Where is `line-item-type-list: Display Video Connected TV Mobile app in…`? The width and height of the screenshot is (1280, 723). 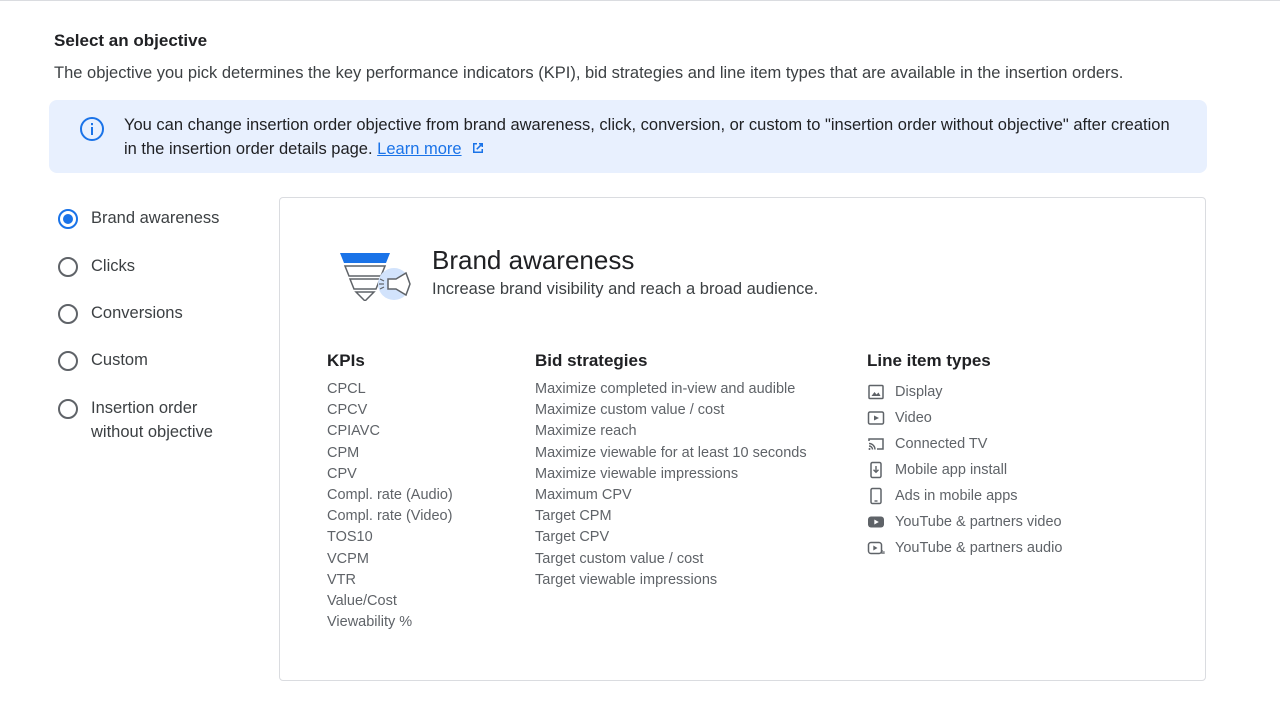
line-item-type-list: Display Video Connected TV Mobile app in… is located at coordinates (964, 470).